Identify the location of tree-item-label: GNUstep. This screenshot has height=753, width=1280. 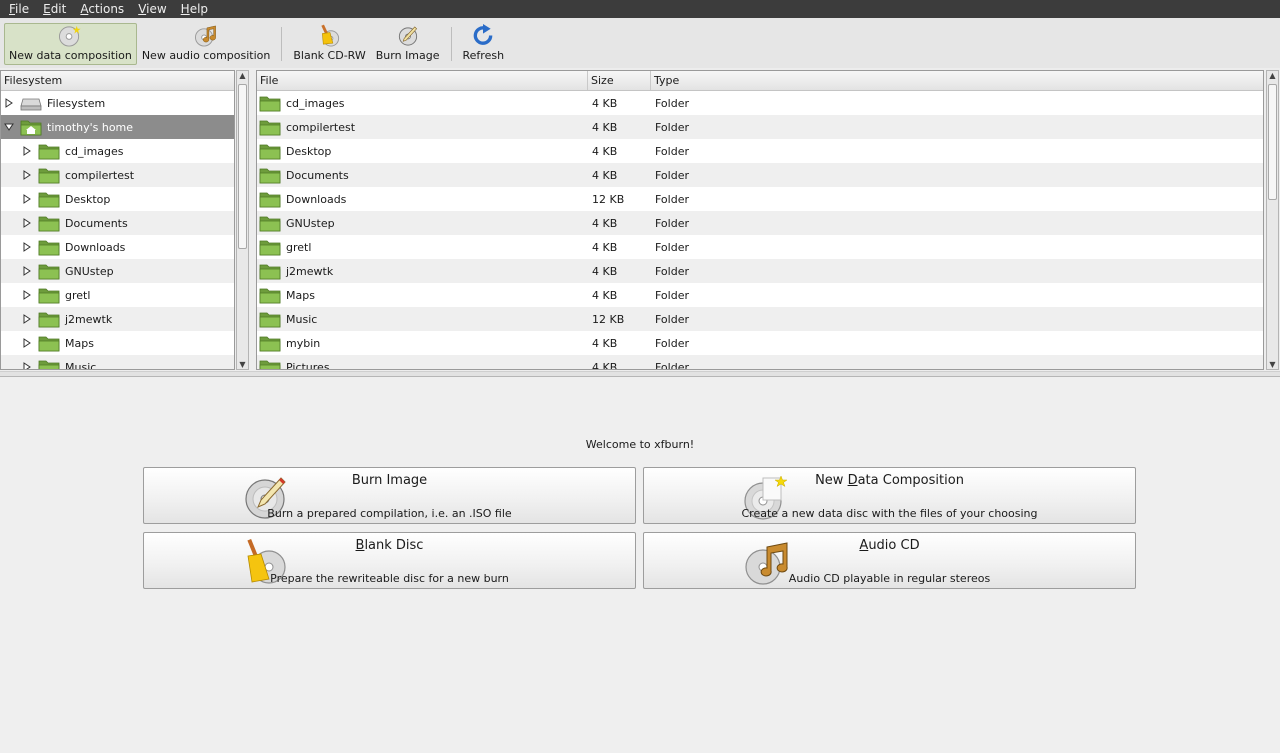
(89, 271).